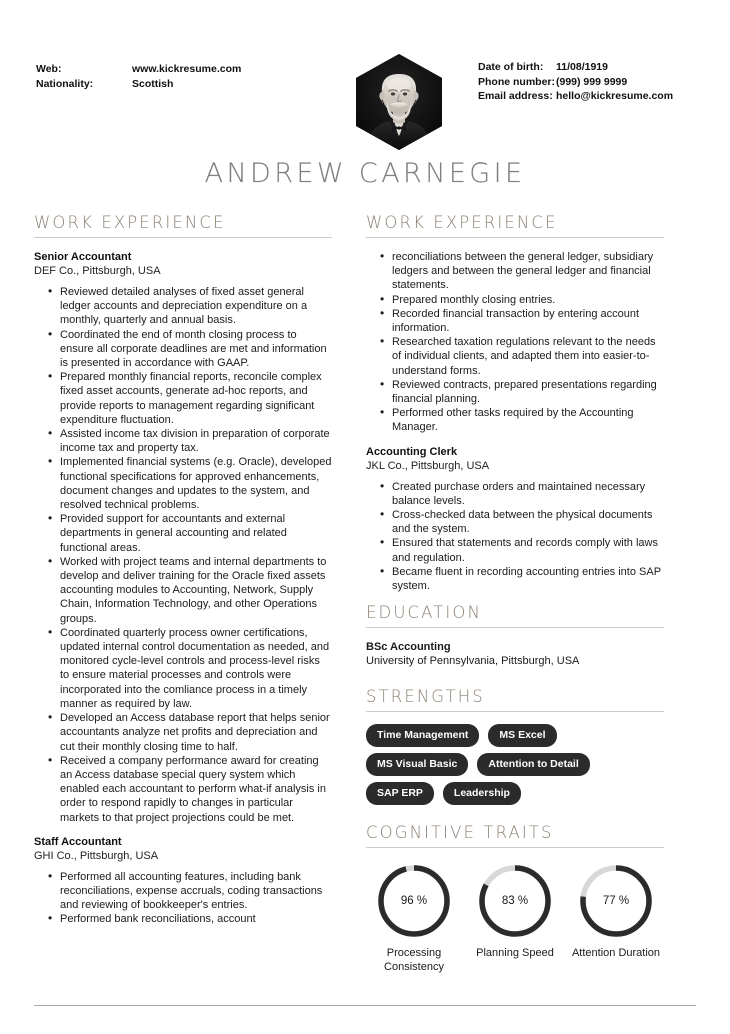 This screenshot has width=730, height=1034. What do you see at coordinates (515, 953) in the screenshot?
I see `donut-label: Planning Speed` at bounding box center [515, 953].